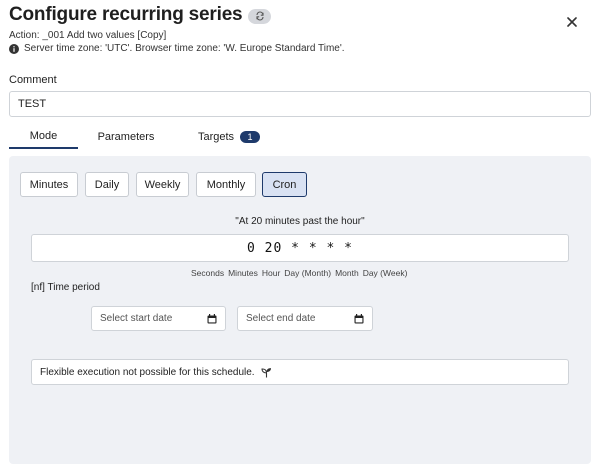  I want to click on mode-cron-button: Cron, so click(284, 184).